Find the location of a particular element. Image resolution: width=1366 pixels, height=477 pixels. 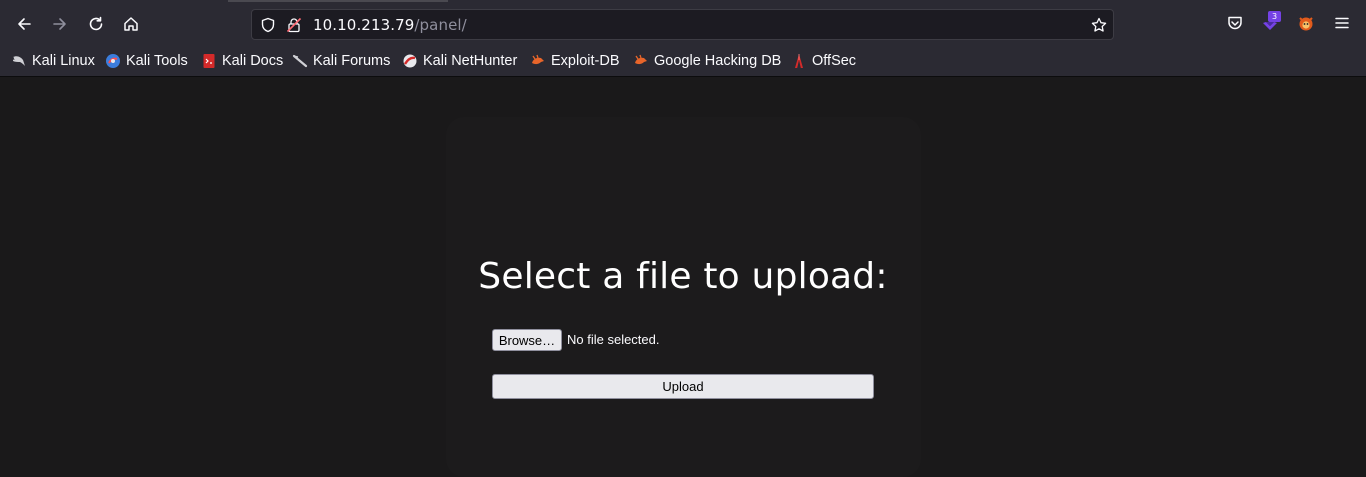

nethunter-icon is located at coordinates (410, 61).